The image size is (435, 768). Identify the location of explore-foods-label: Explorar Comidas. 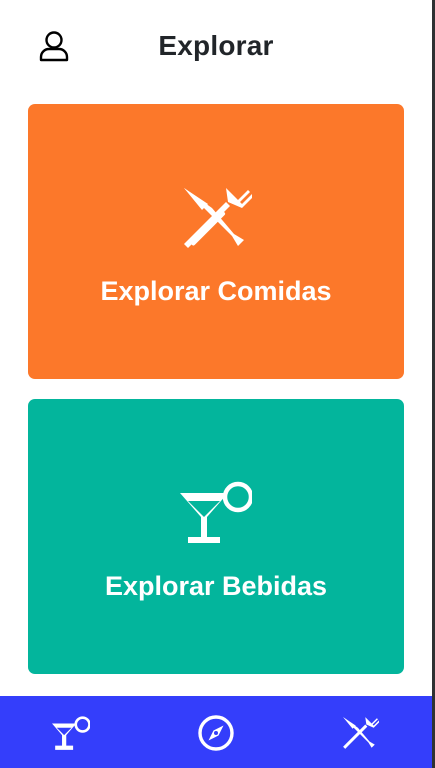
(216, 291).